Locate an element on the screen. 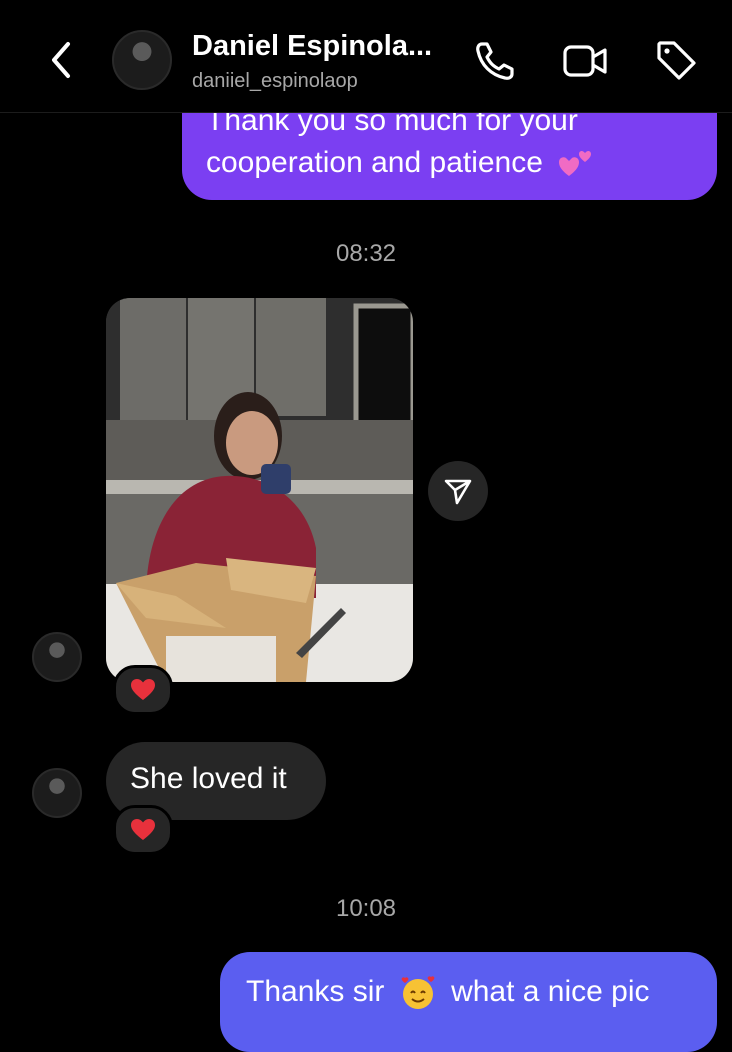 The width and height of the screenshot is (732, 1052). message-text: what a nice pic is located at coordinates (550, 991).